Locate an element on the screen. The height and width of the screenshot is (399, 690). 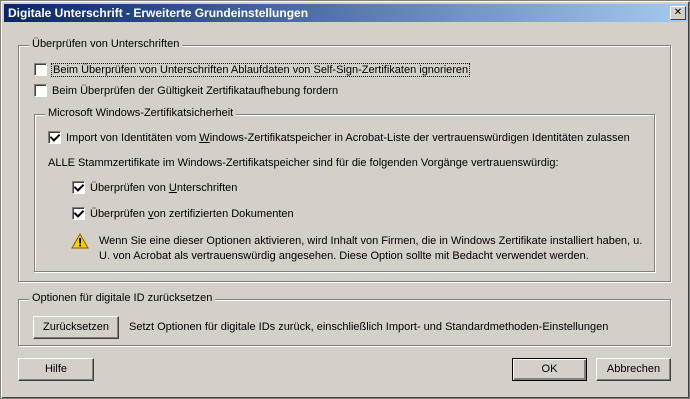
trust-signatures-checkbox is located at coordinates (78, 187).